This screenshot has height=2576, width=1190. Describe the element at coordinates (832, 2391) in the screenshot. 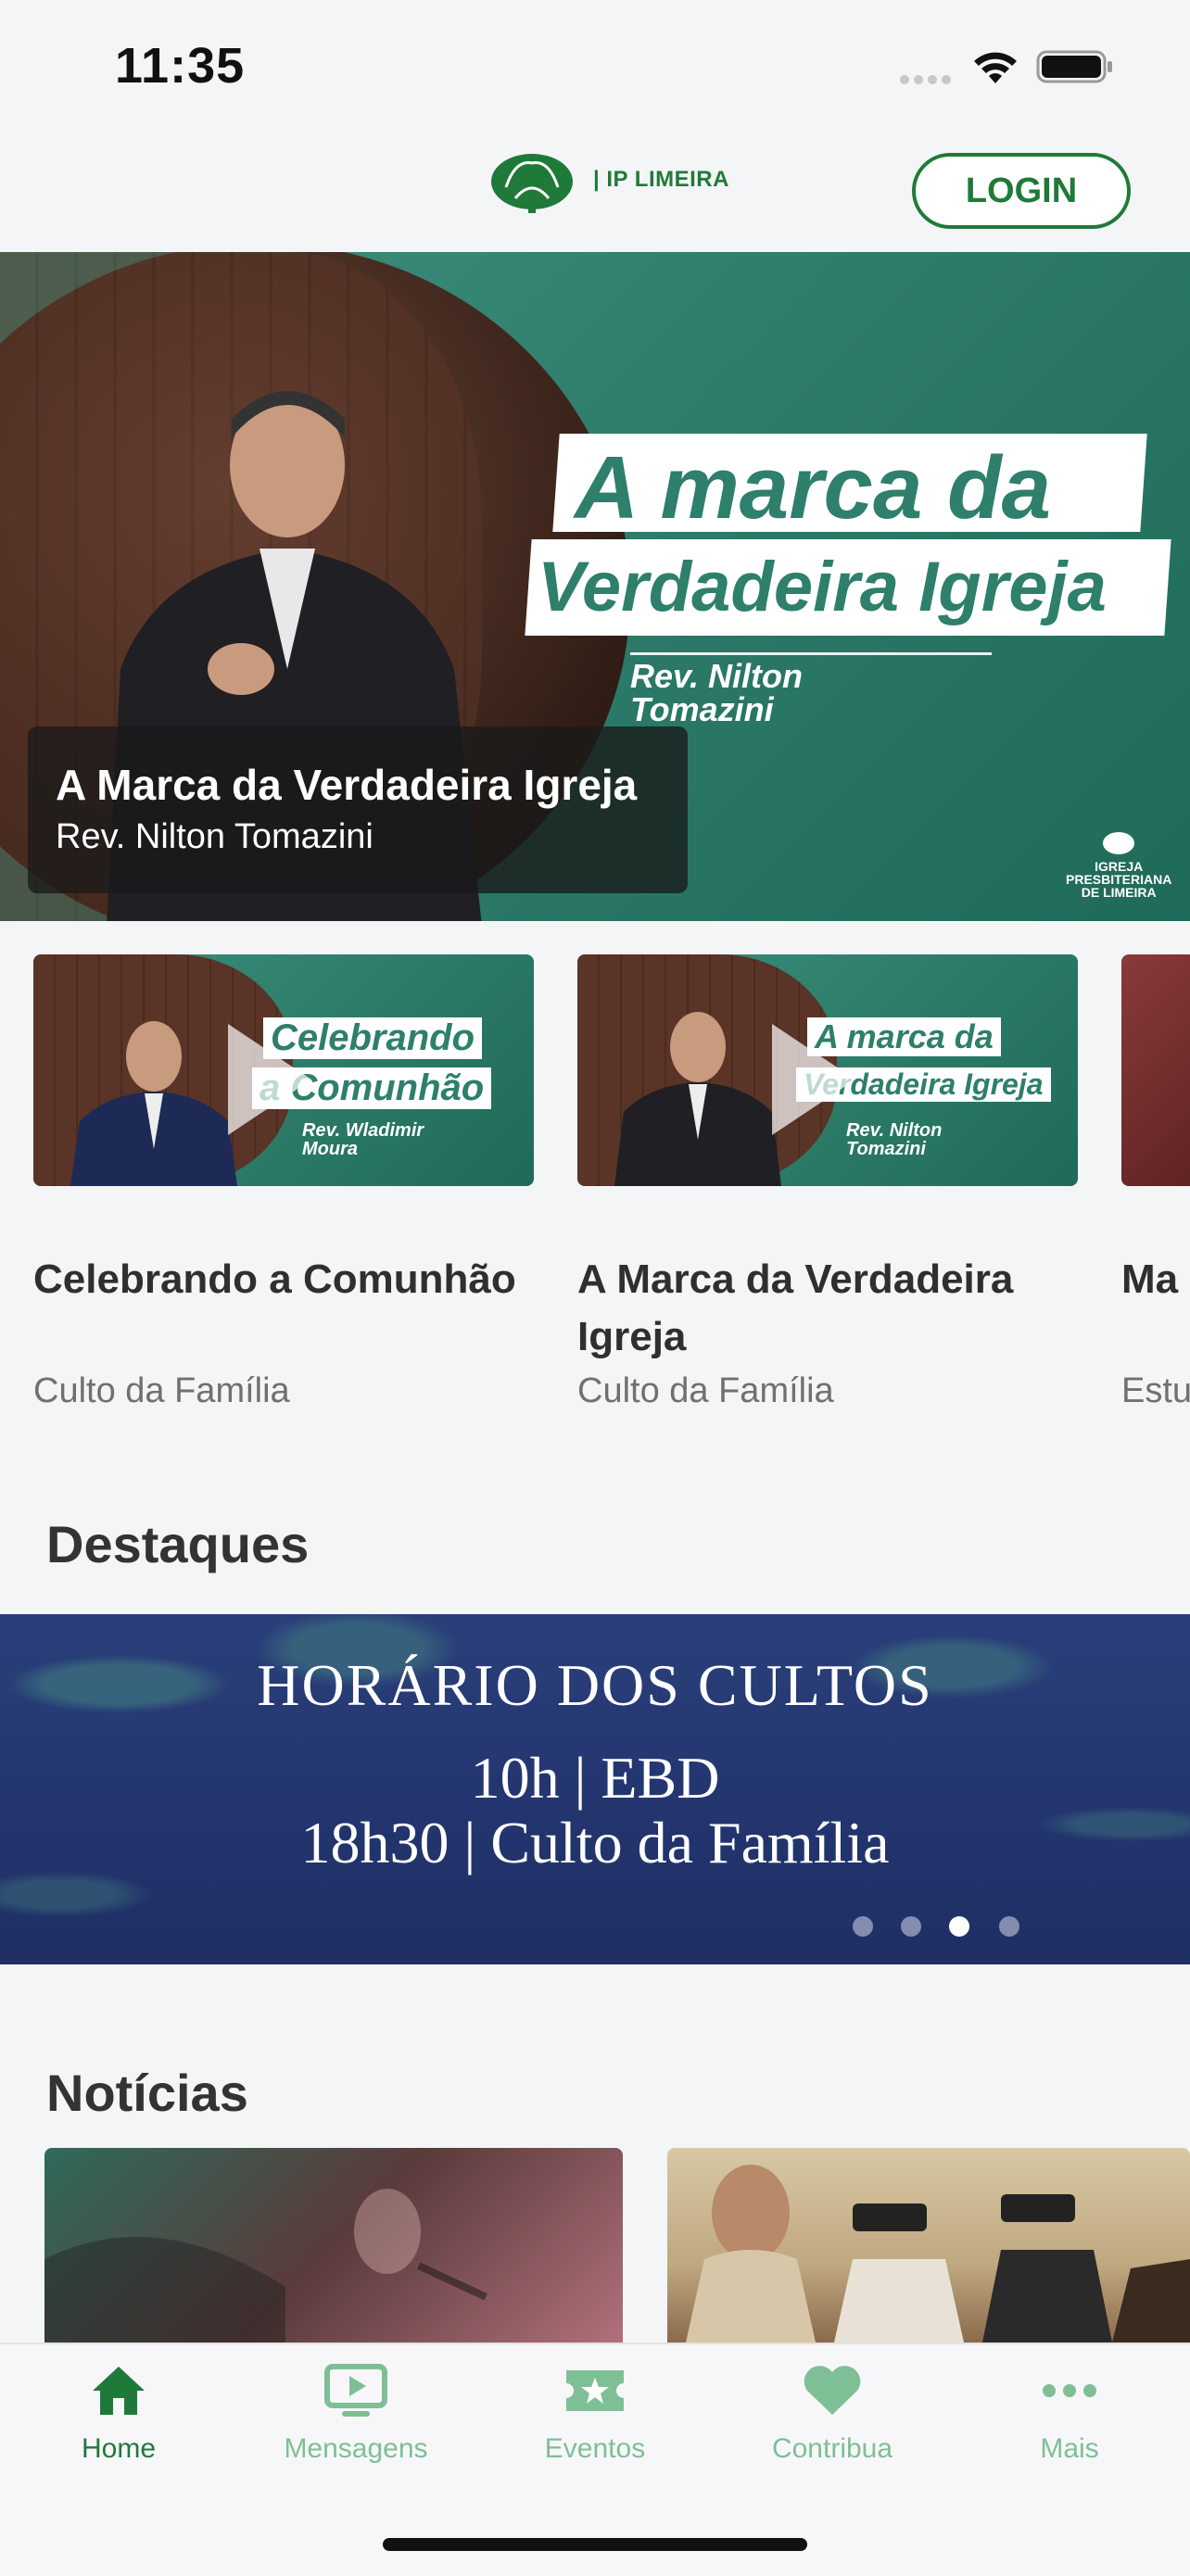

I see `heart-icon` at that location.